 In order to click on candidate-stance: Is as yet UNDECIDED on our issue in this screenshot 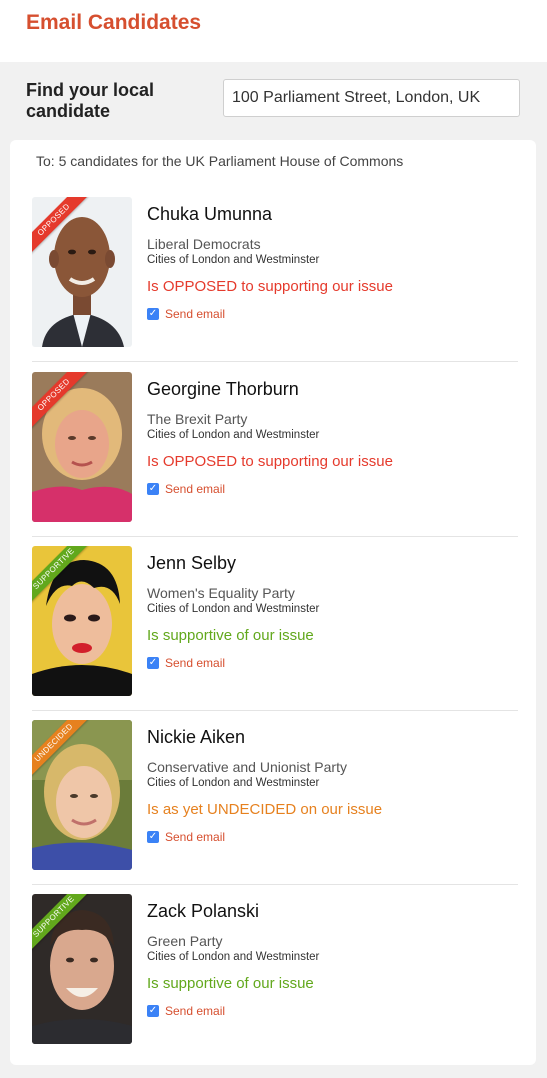, I will do `click(265, 809)`.